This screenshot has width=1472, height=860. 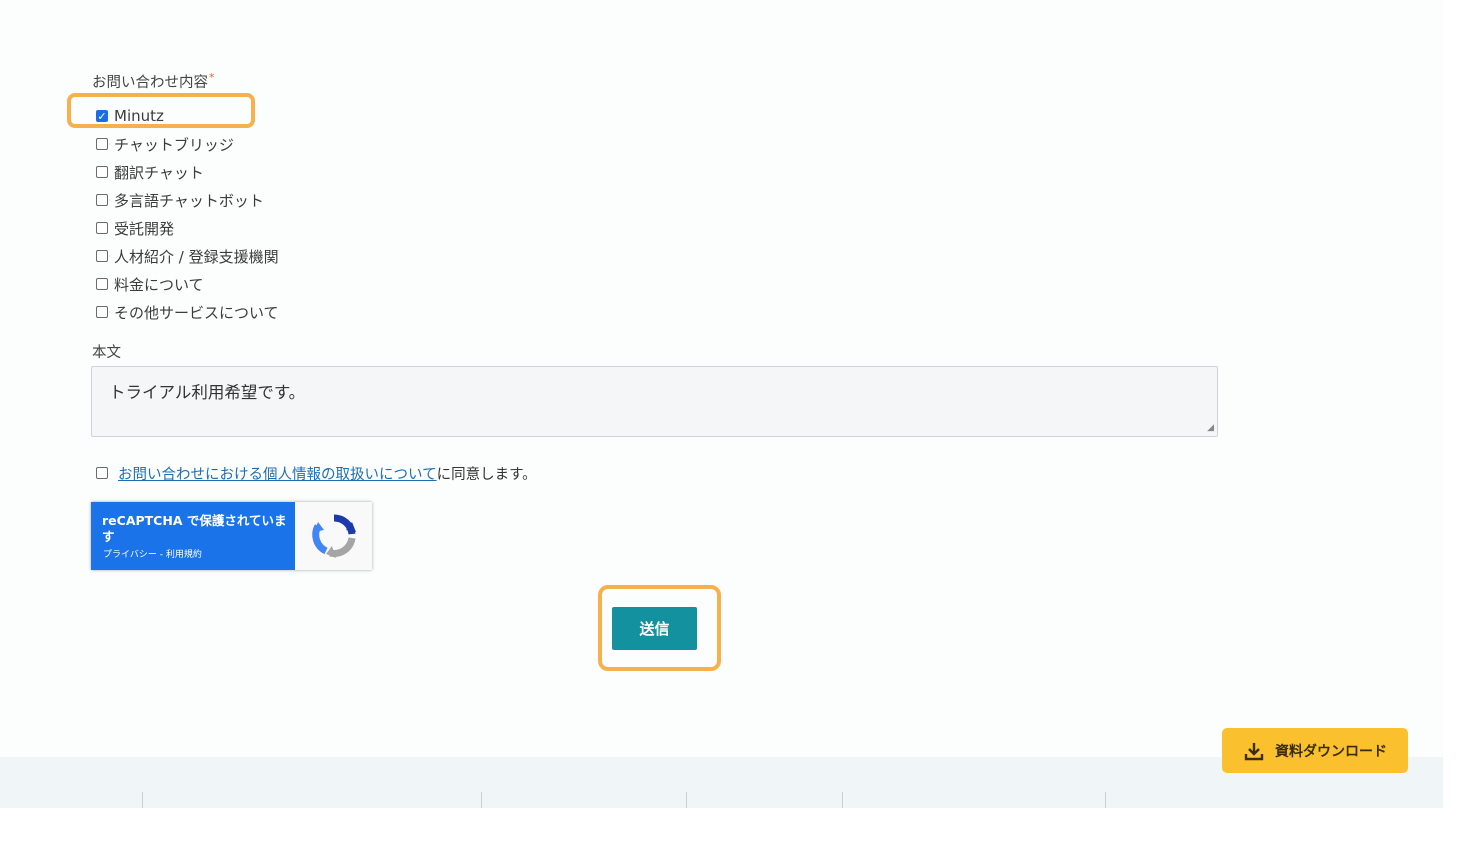 I want to click on option-other-services: その他サービスについて, so click(x=187, y=312).